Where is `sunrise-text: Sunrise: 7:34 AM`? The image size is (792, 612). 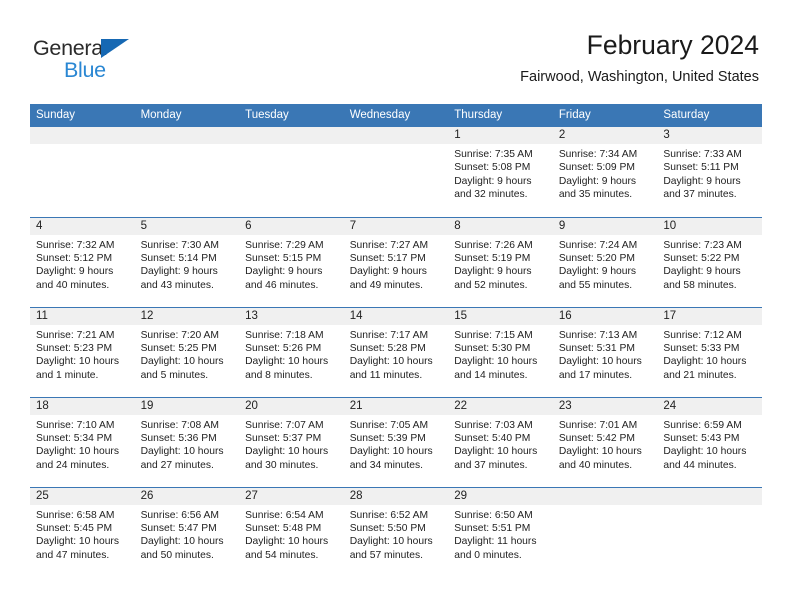 sunrise-text: Sunrise: 7:34 AM is located at coordinates (598, 154).